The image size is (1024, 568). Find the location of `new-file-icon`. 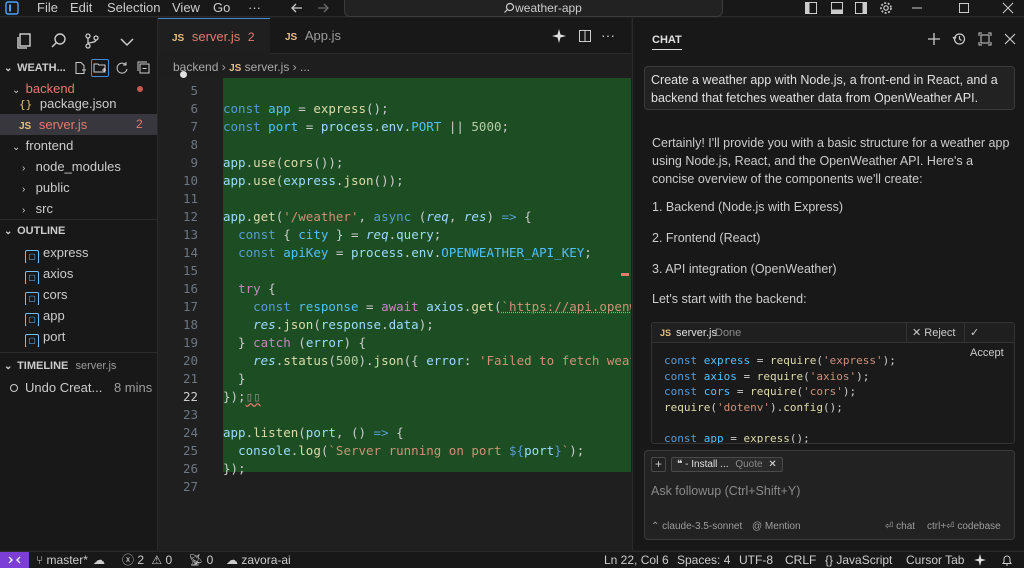

new-file-icon is located at coordinates (80, 68).